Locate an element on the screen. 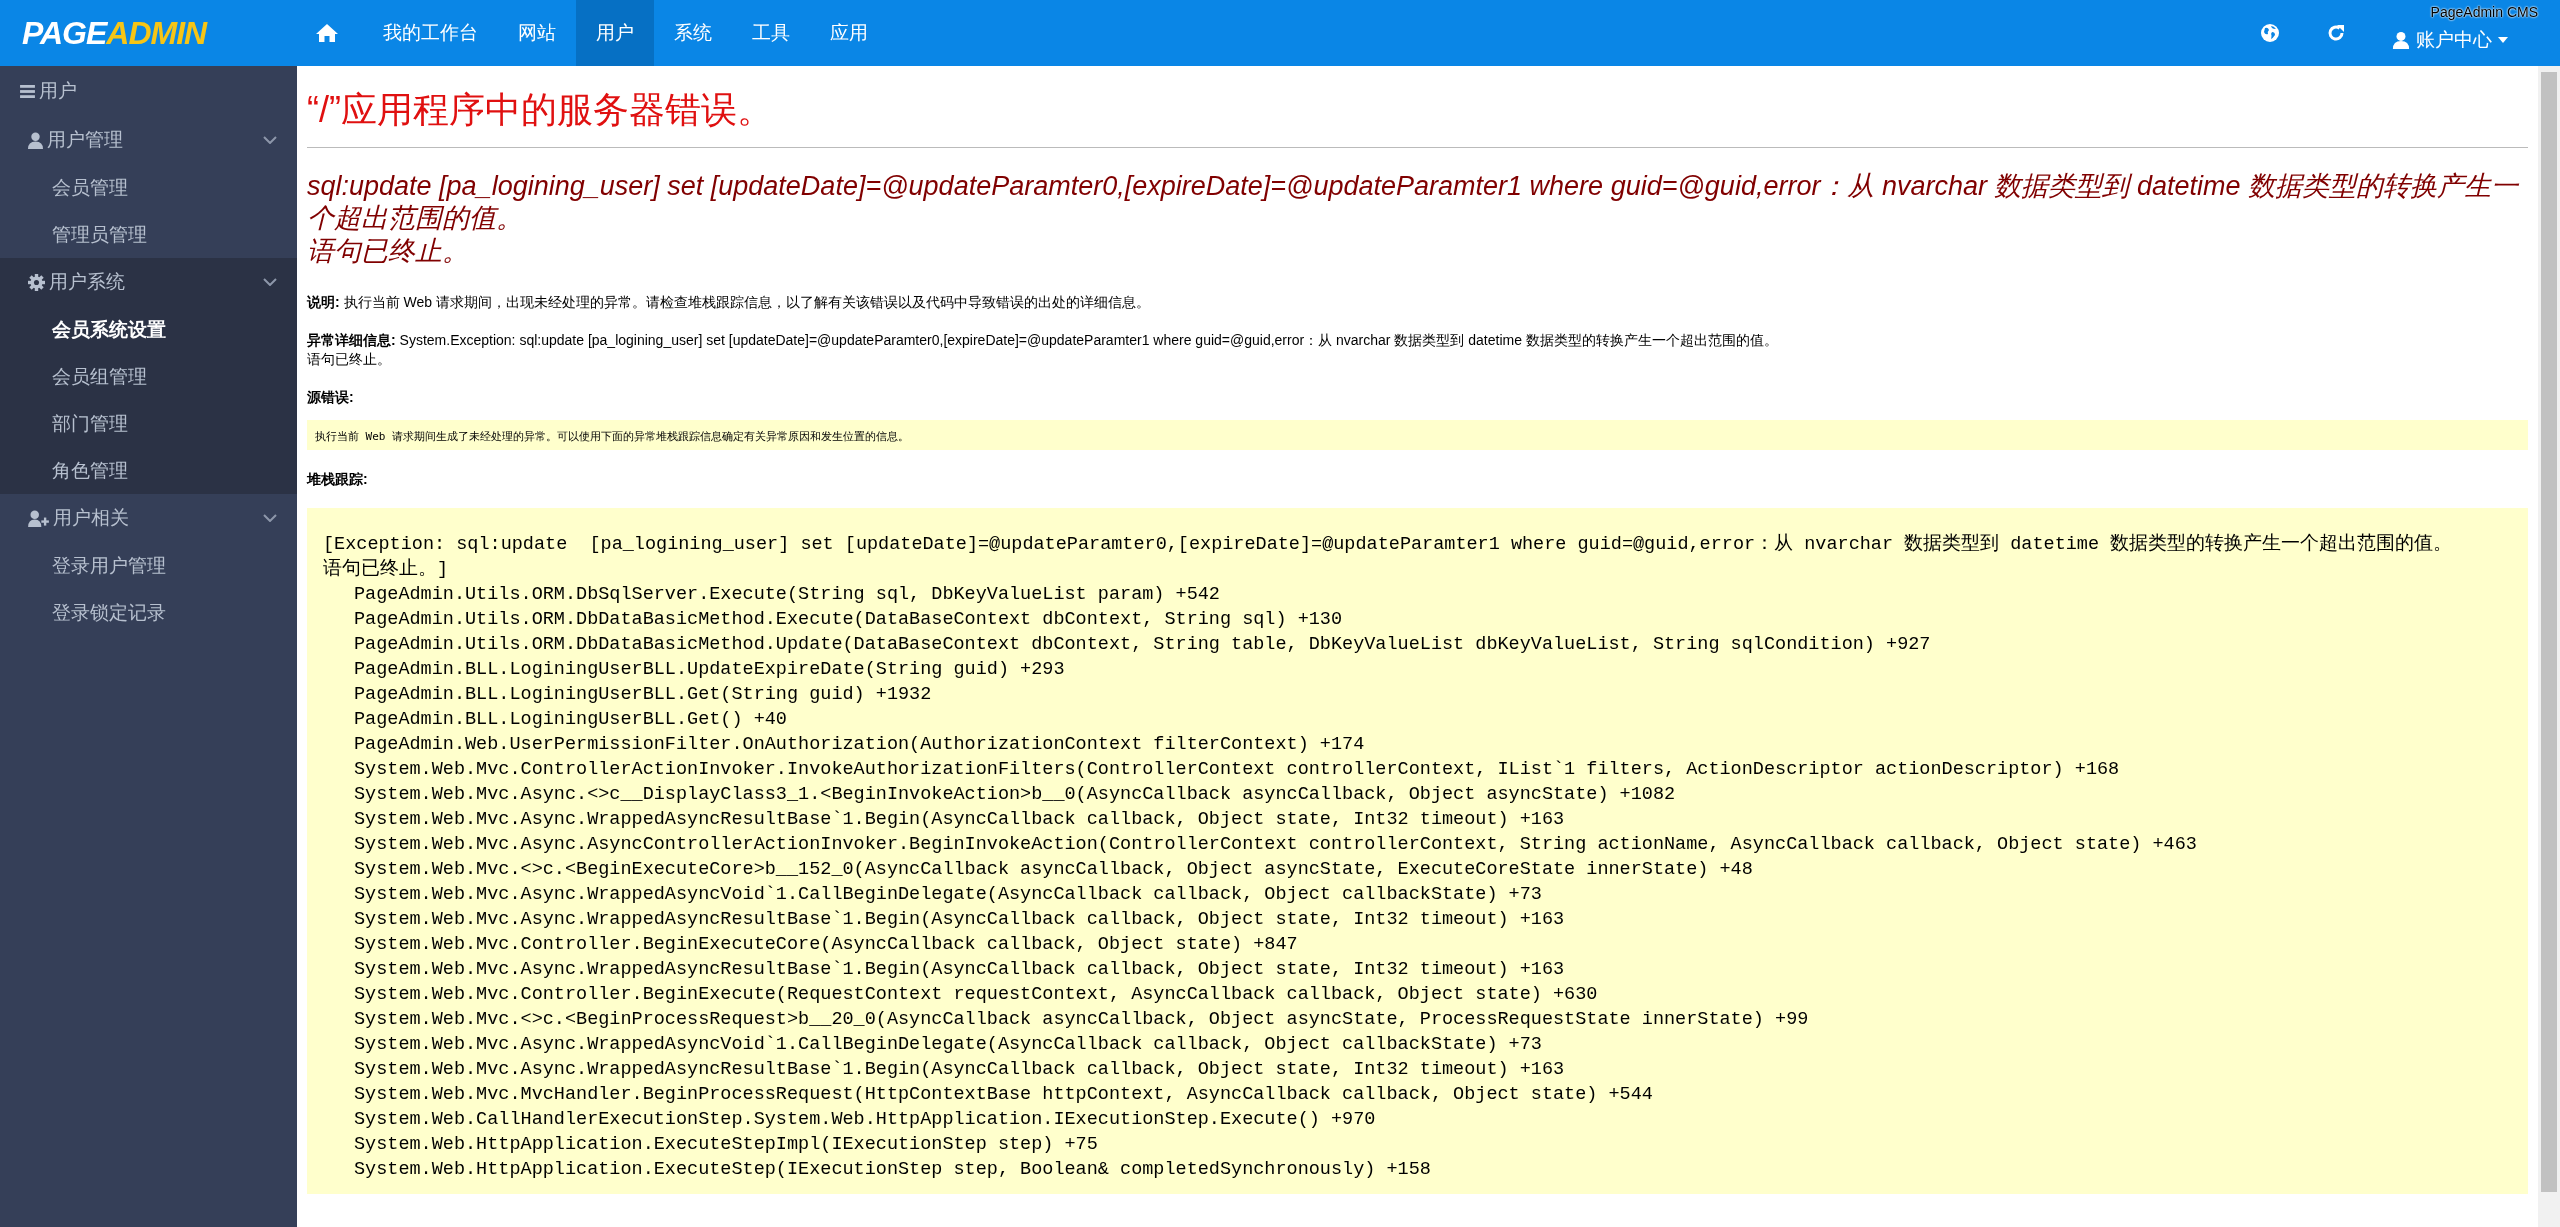 Image resolution: width=2560 pixels, height=1227 pixels. sidebar-item: 会员组管理 is located at coordinates (148, 376).